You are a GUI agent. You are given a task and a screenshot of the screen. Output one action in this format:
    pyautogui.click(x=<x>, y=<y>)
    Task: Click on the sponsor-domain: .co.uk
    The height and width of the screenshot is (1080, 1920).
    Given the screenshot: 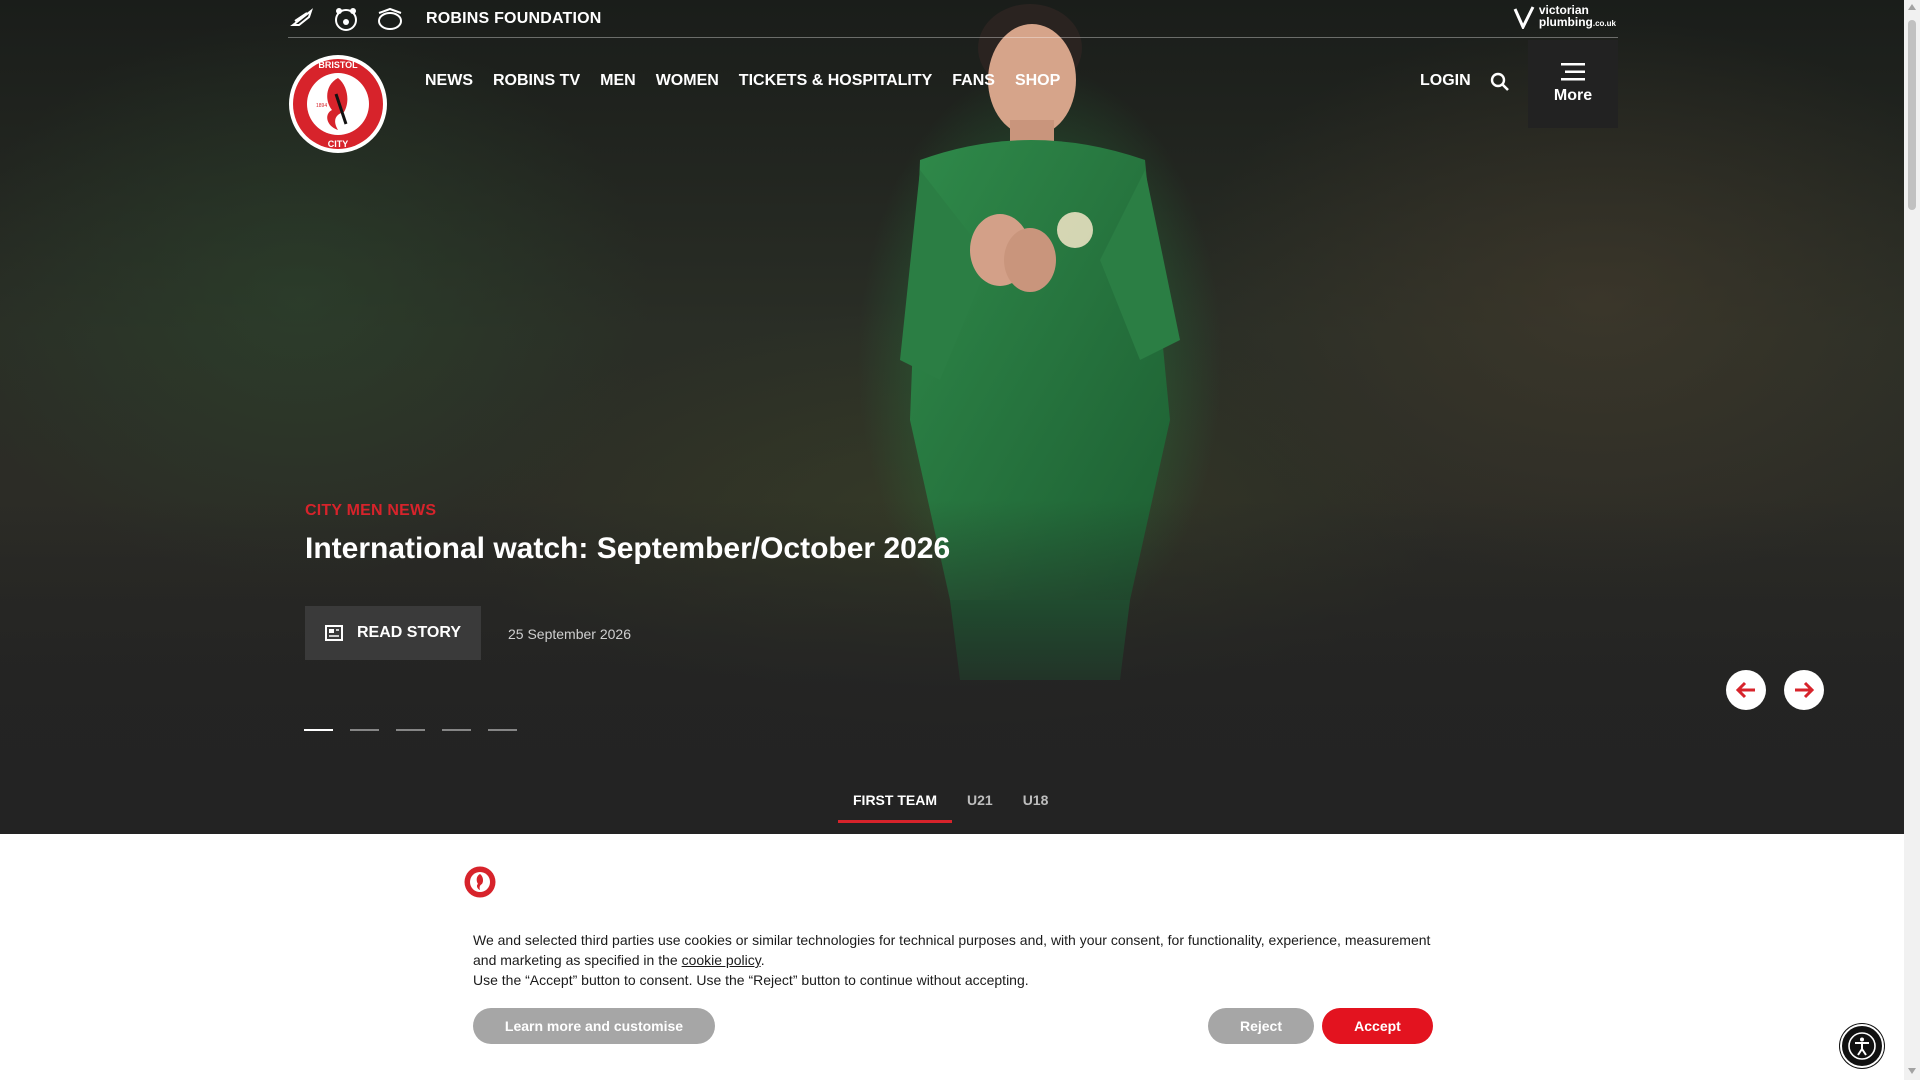 What is the action you would take?
    pyautogui.click(x=1604, y=23)
    